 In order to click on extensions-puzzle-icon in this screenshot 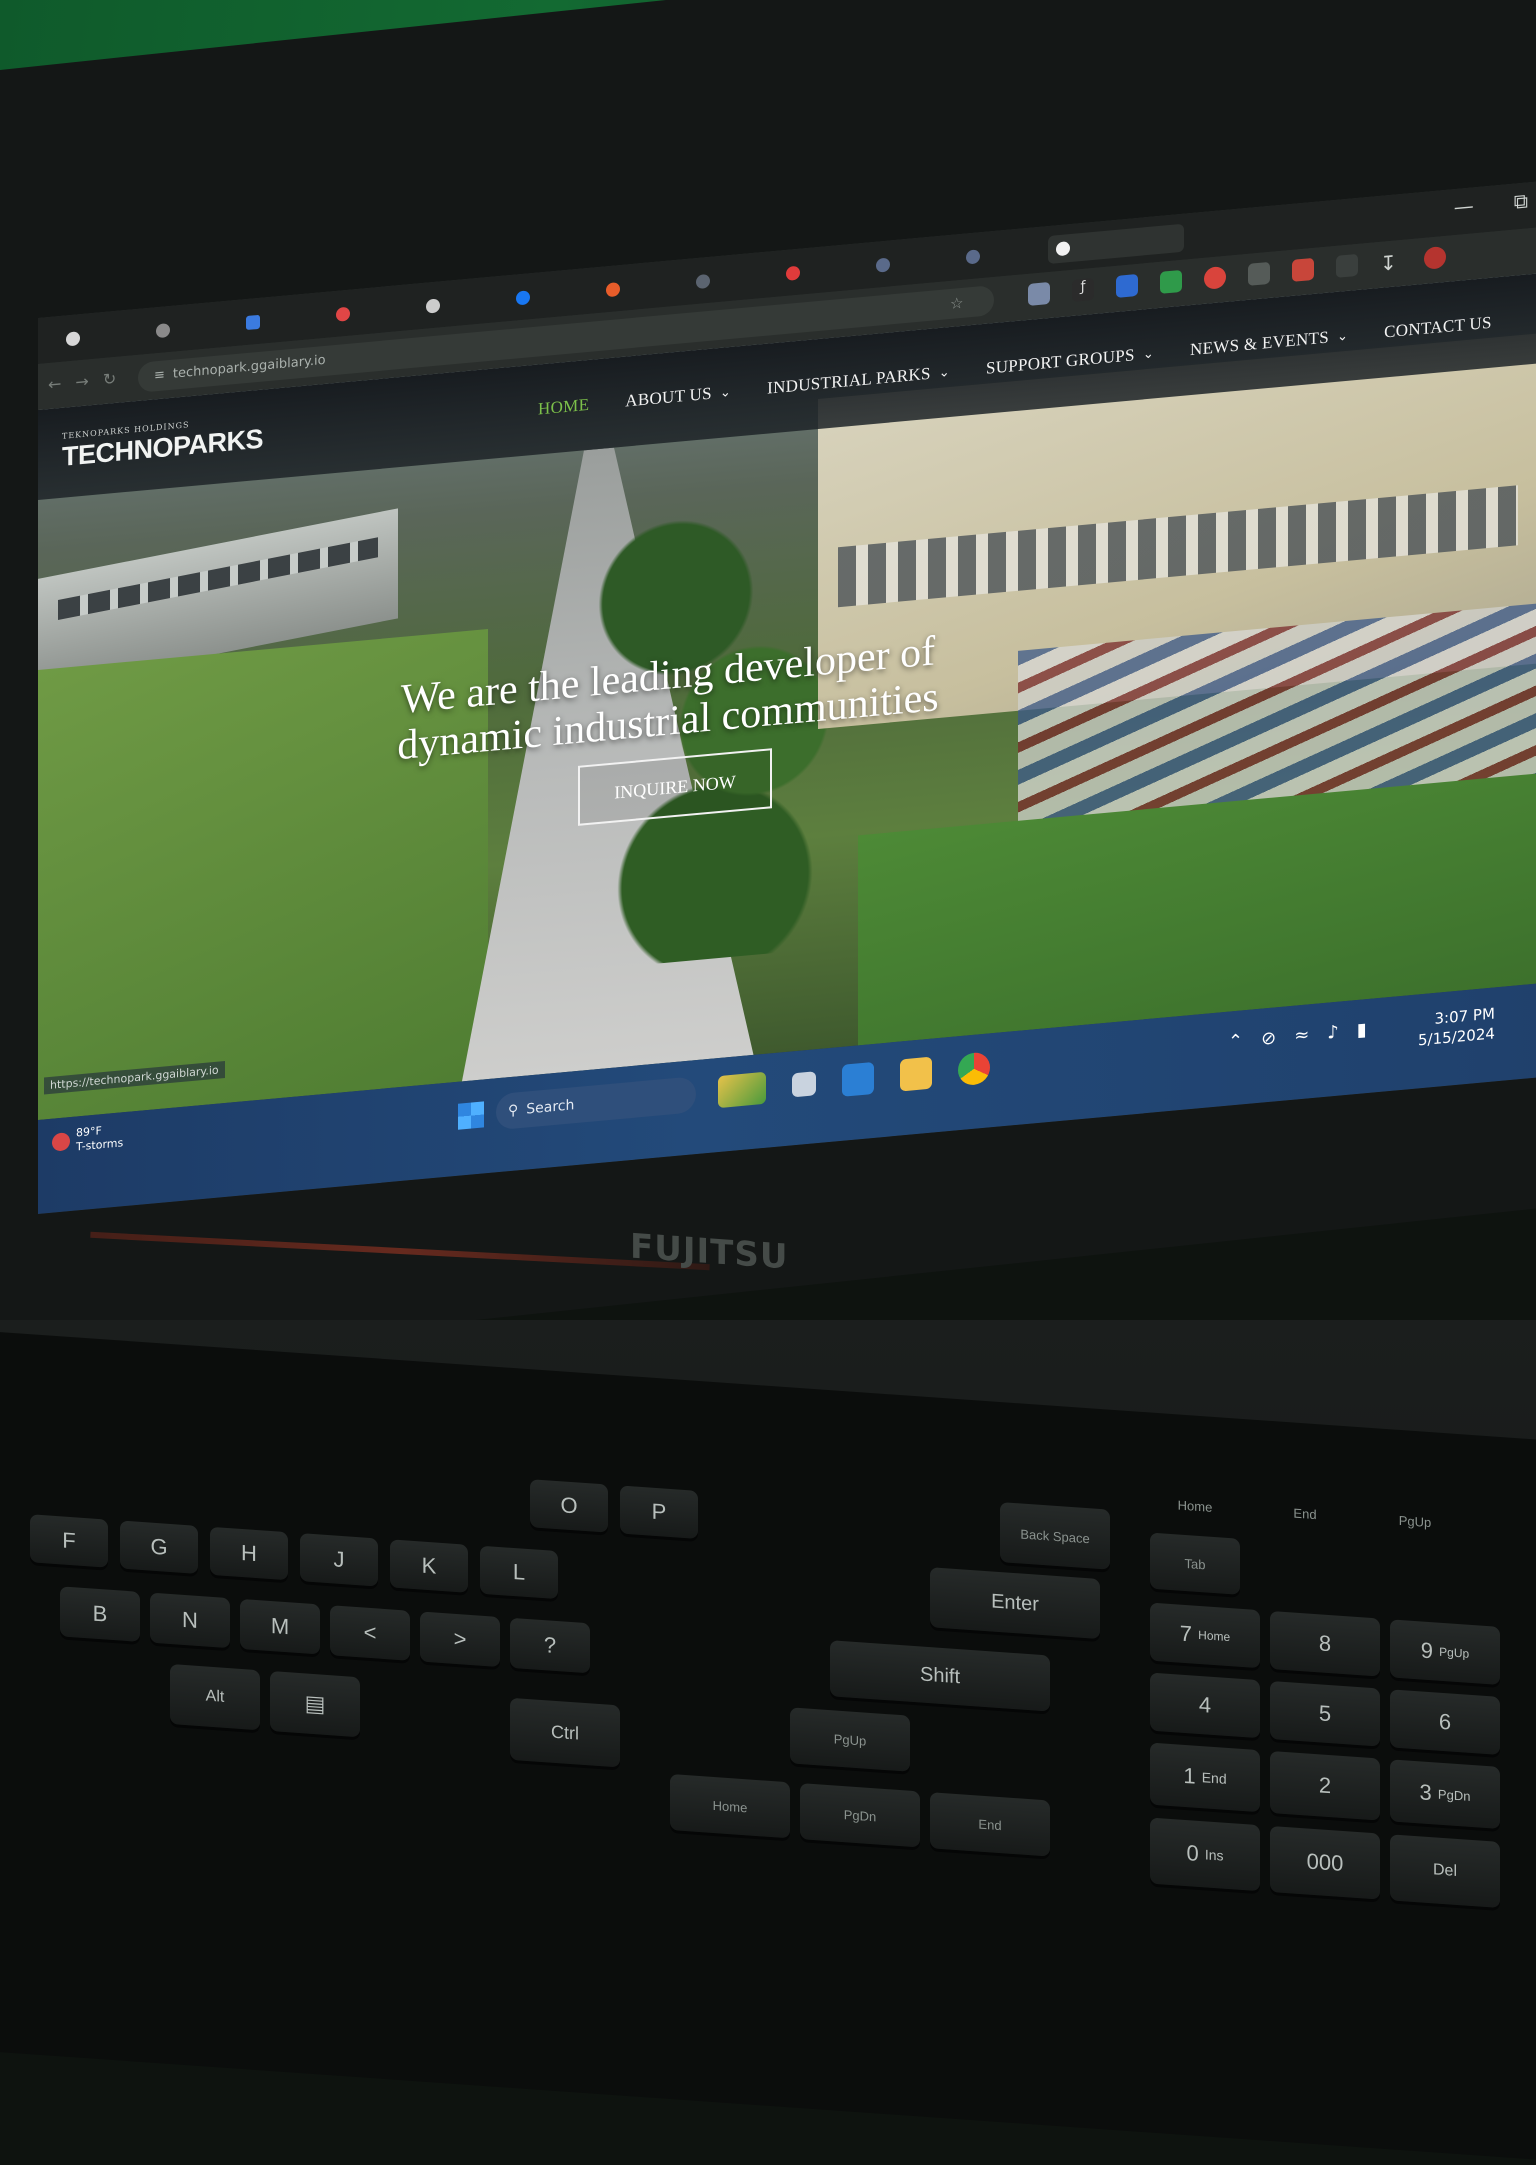, I will do `click(1347, 265)`.